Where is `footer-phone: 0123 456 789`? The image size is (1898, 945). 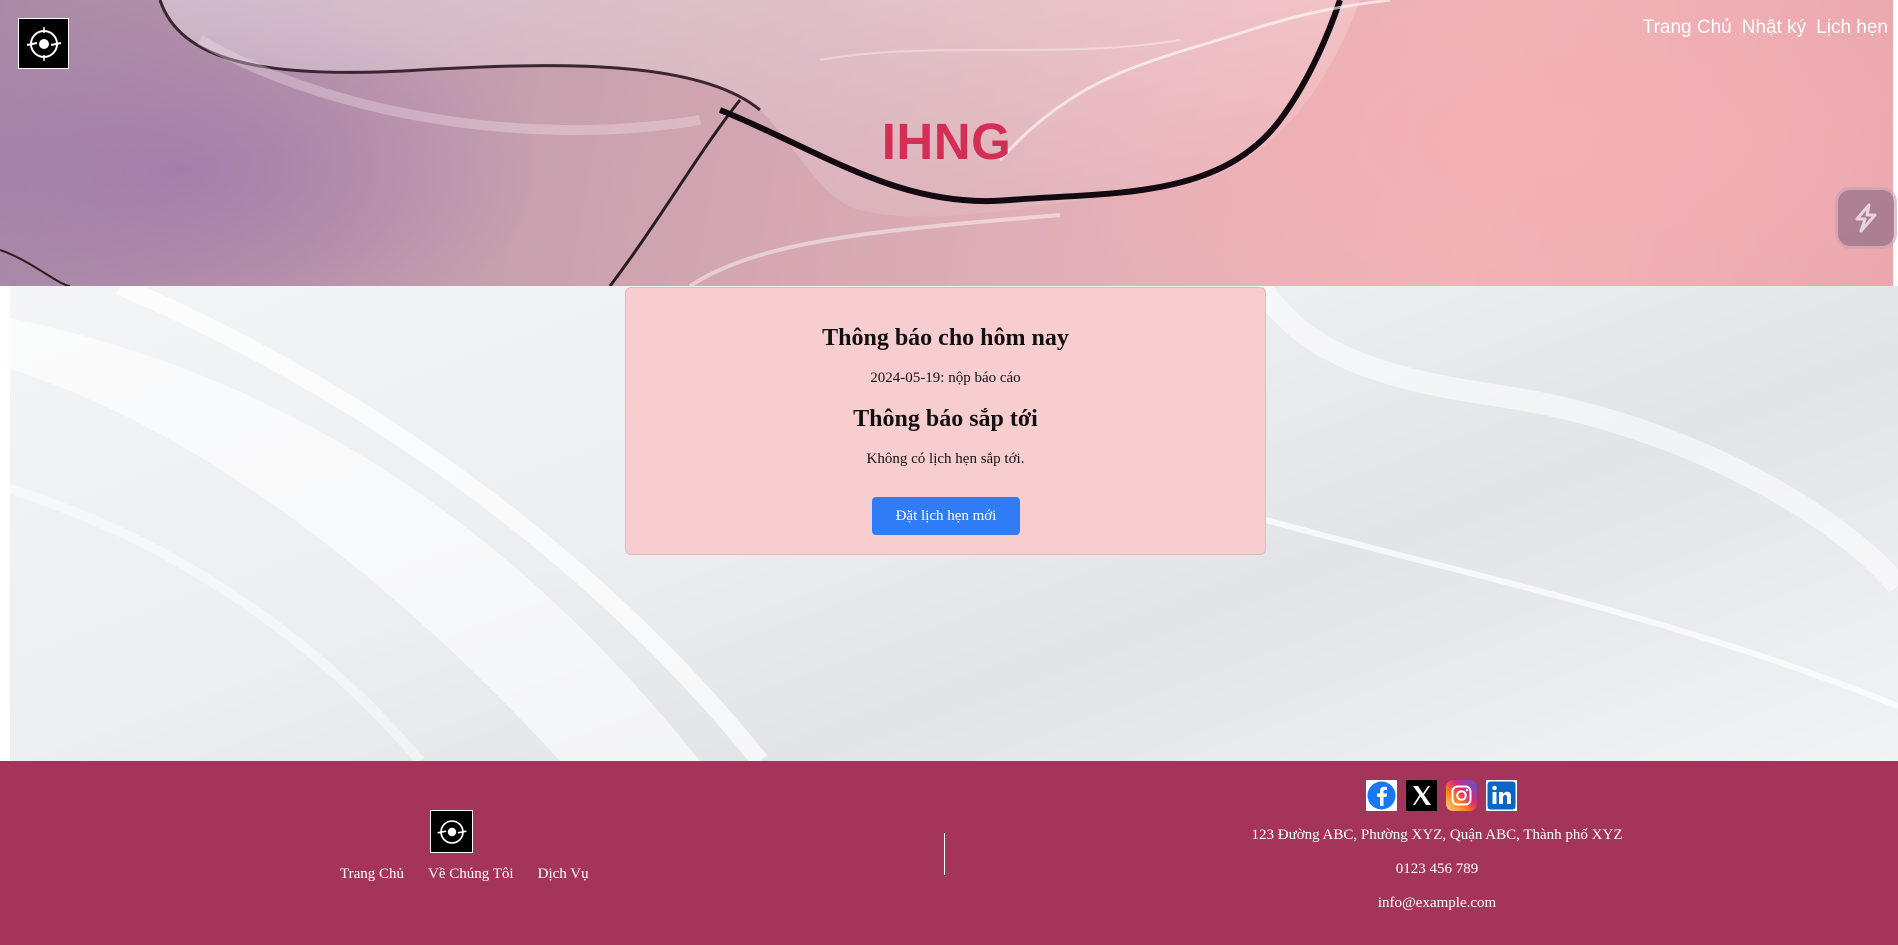 footer-phone: 0123 456 789 is located at coordinates (1437, 869).